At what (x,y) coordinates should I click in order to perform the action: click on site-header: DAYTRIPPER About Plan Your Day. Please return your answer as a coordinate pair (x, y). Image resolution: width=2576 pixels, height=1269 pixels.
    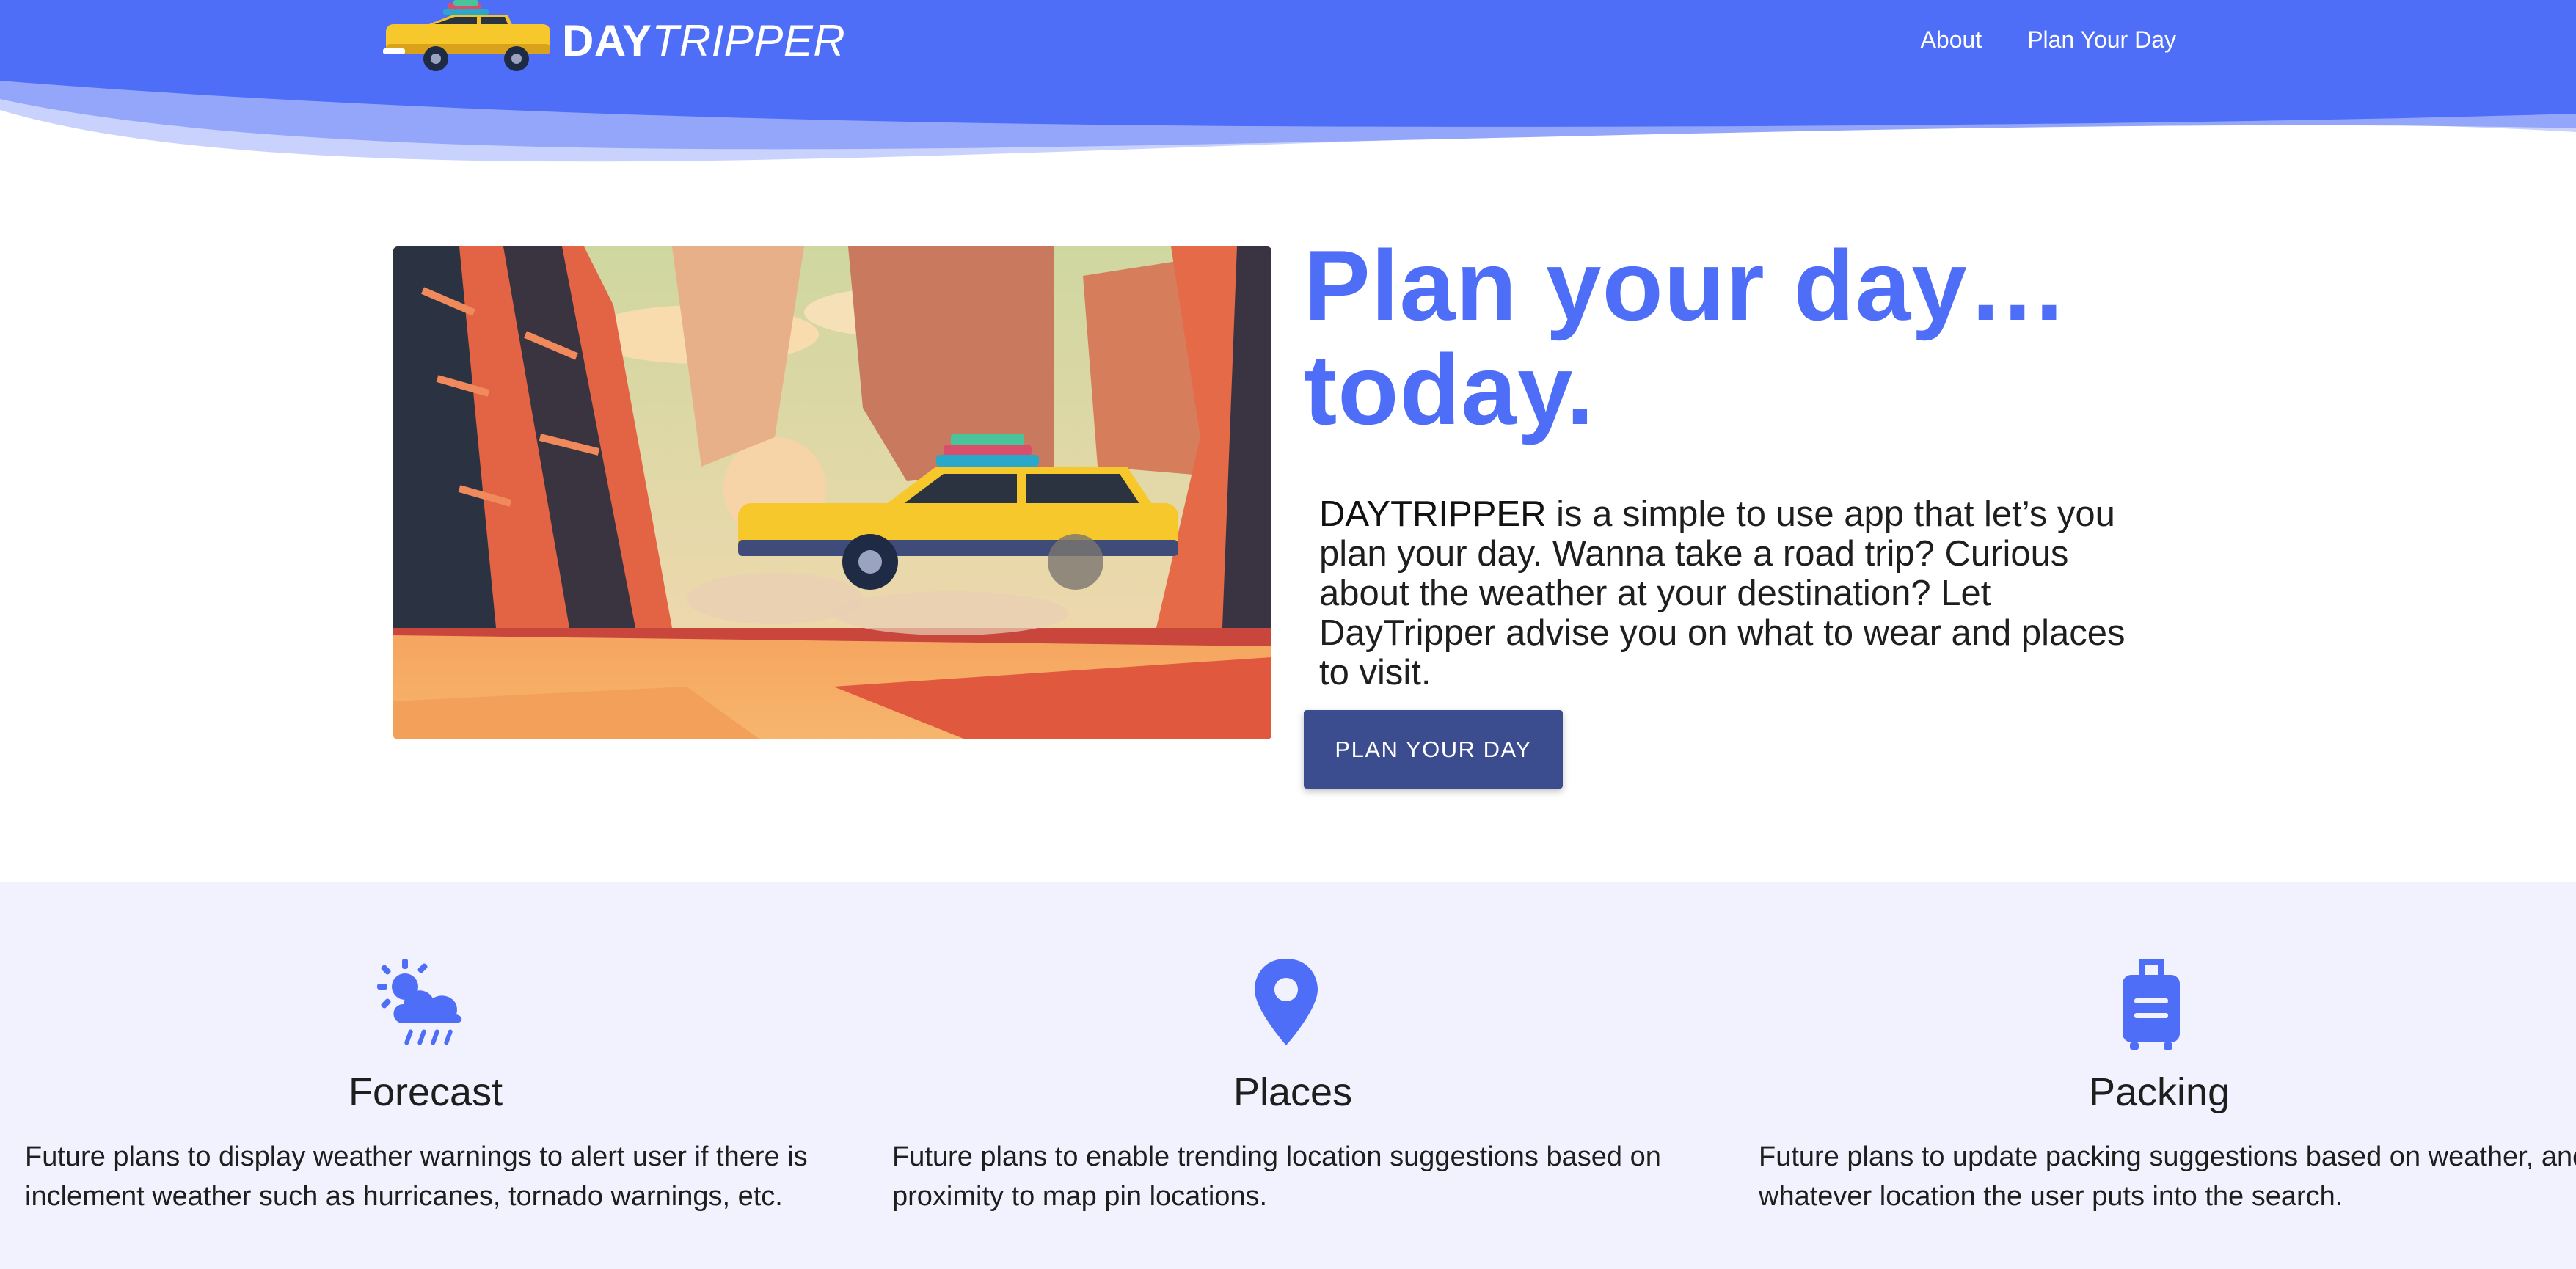
    Looking at the image, I should click on (1288, 88).